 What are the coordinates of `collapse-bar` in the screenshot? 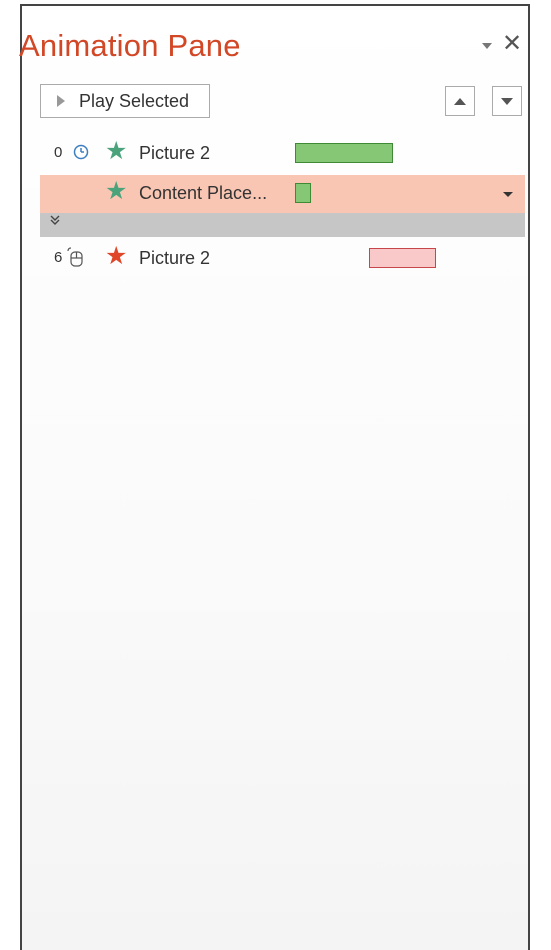 It's located at (282, 225).